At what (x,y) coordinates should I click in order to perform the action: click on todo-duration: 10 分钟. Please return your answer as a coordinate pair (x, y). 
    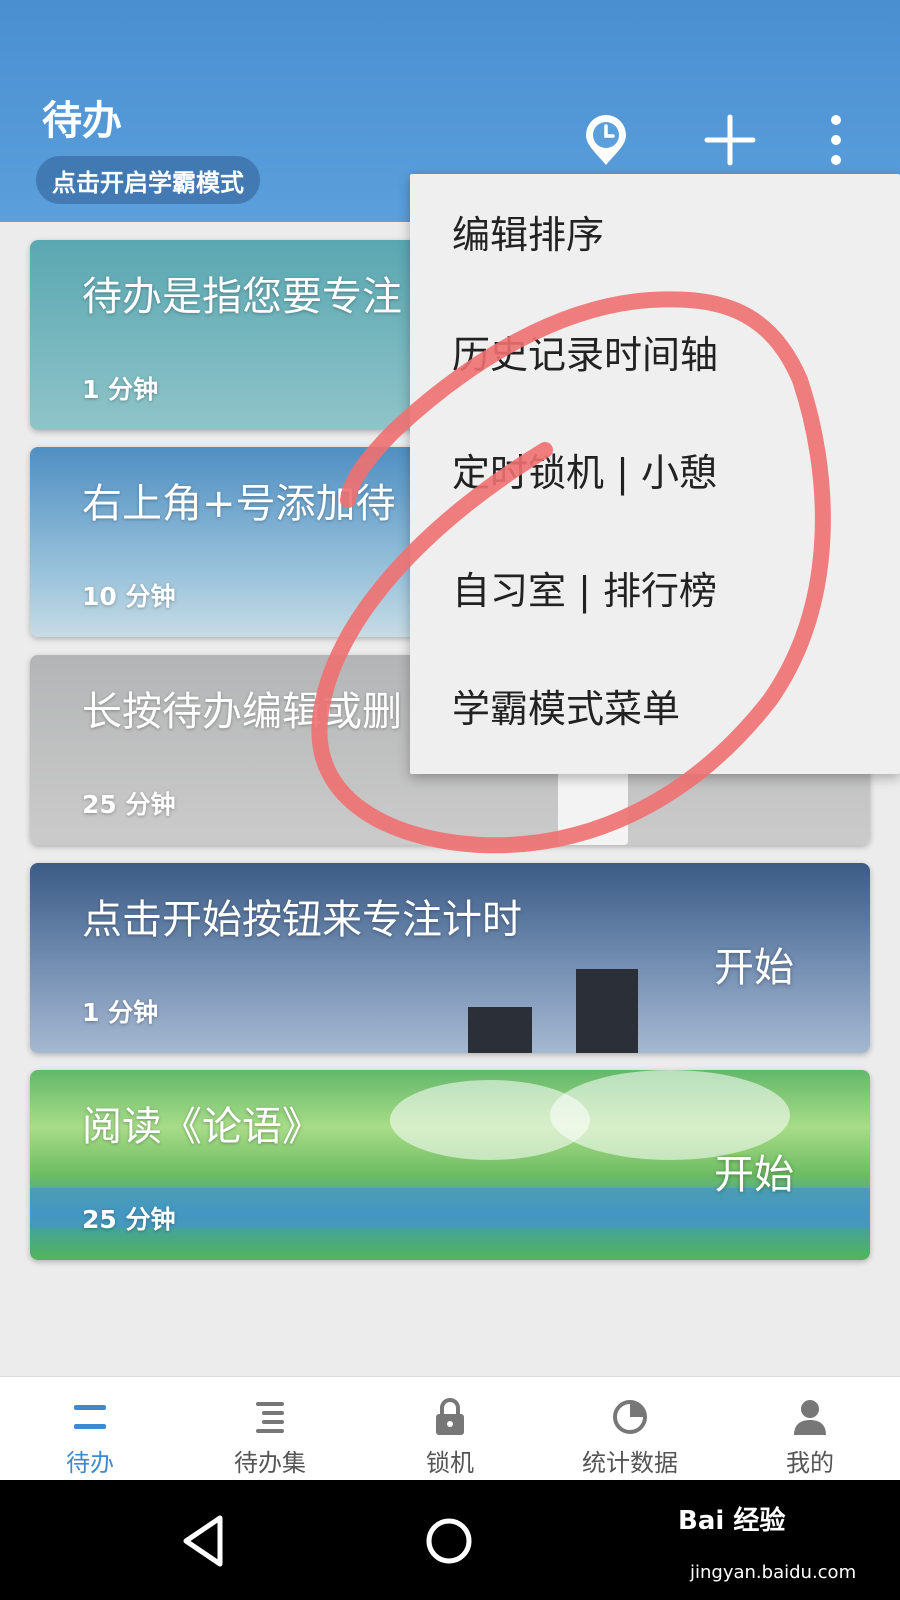
    Looking at the image, I should click on (129, 596).